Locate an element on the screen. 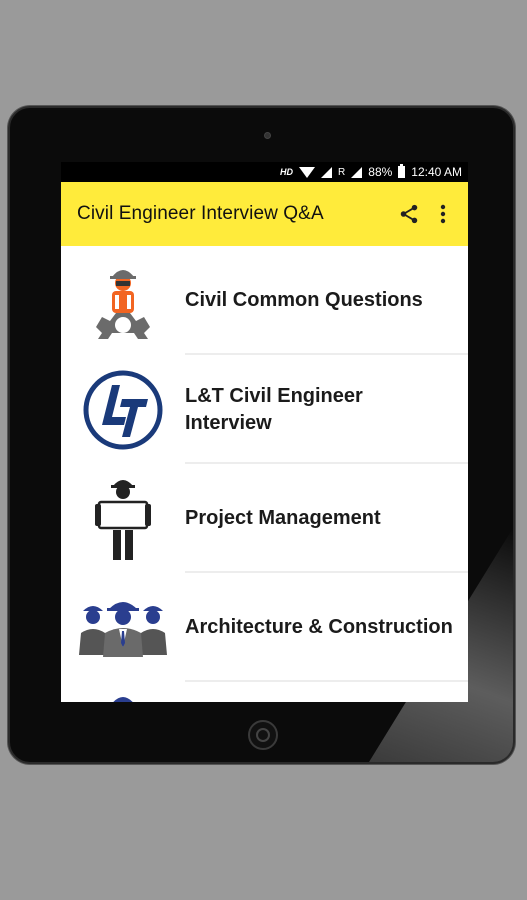 The width and height of the screenshot is (527, 900). clock: 12:40 AM is located at coordinates (436, 172).